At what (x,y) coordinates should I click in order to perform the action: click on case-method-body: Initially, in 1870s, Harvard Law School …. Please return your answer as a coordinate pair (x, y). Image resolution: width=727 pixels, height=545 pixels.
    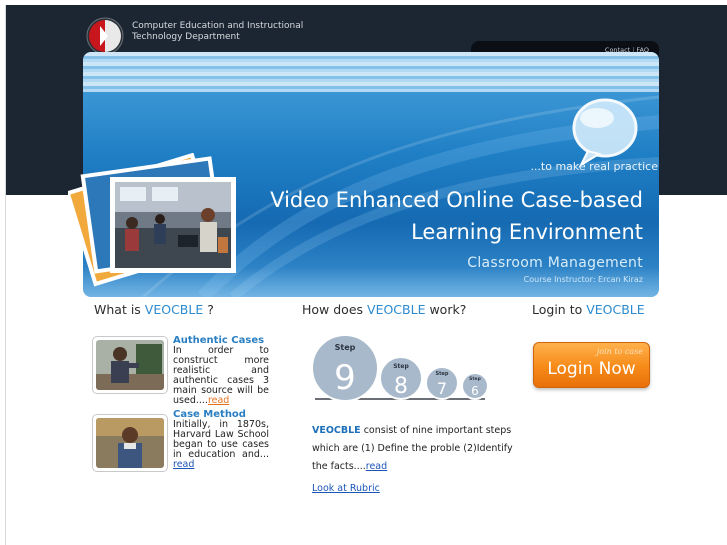
    Looking at the image, I should click on (221, 439).